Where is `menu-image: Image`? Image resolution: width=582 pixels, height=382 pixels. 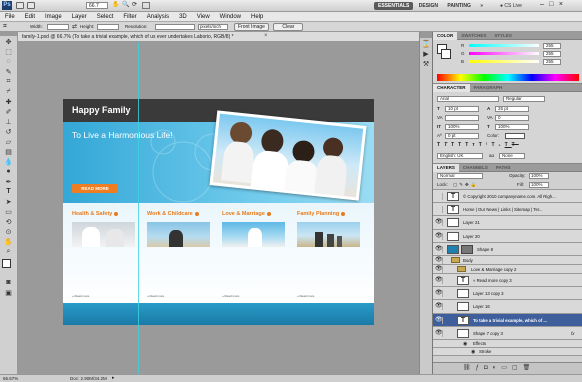 menu-image: Image is located at coordinates (53, 17).